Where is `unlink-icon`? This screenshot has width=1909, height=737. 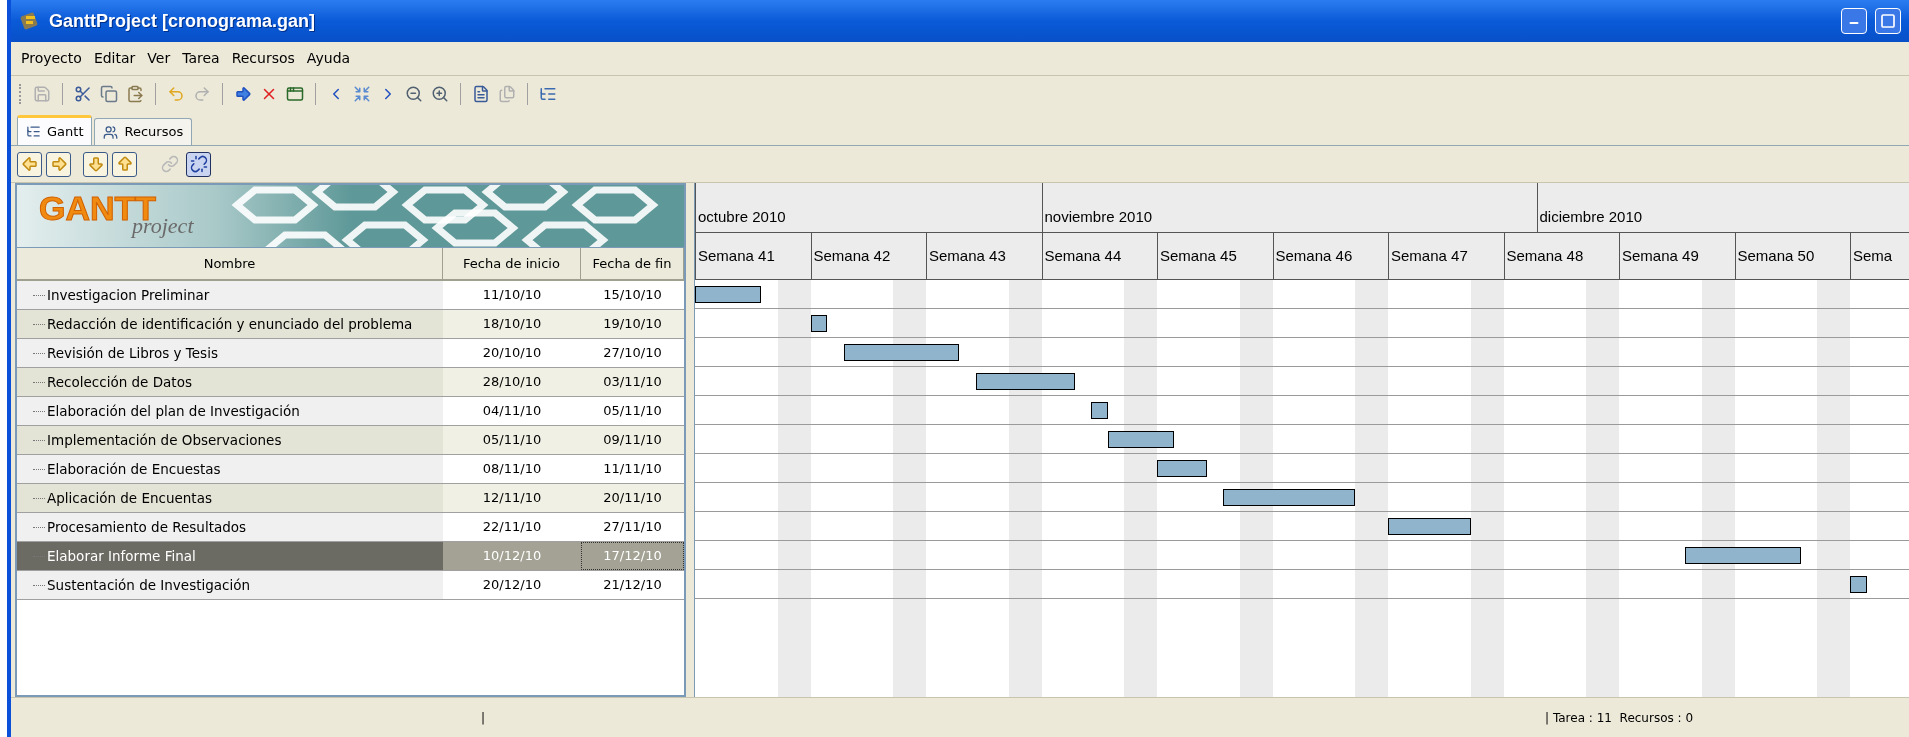
unlink-icon is located at coordinates (198, 164).